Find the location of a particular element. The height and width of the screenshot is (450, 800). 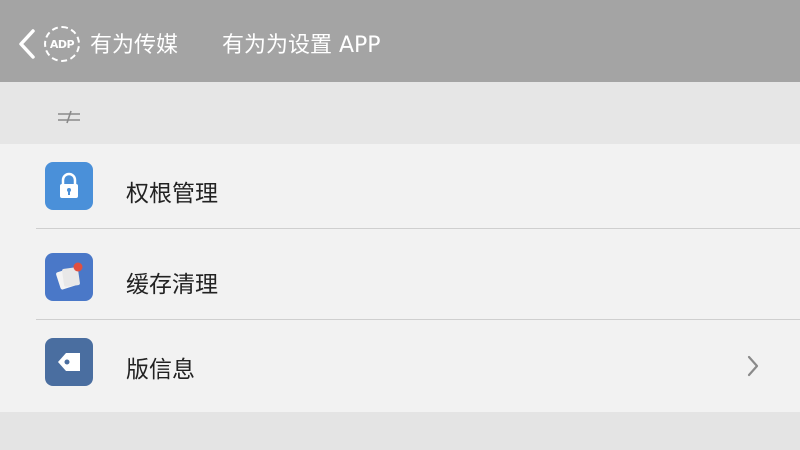

page-title: 有为为设置 APP is located at coordinates (301, 45).